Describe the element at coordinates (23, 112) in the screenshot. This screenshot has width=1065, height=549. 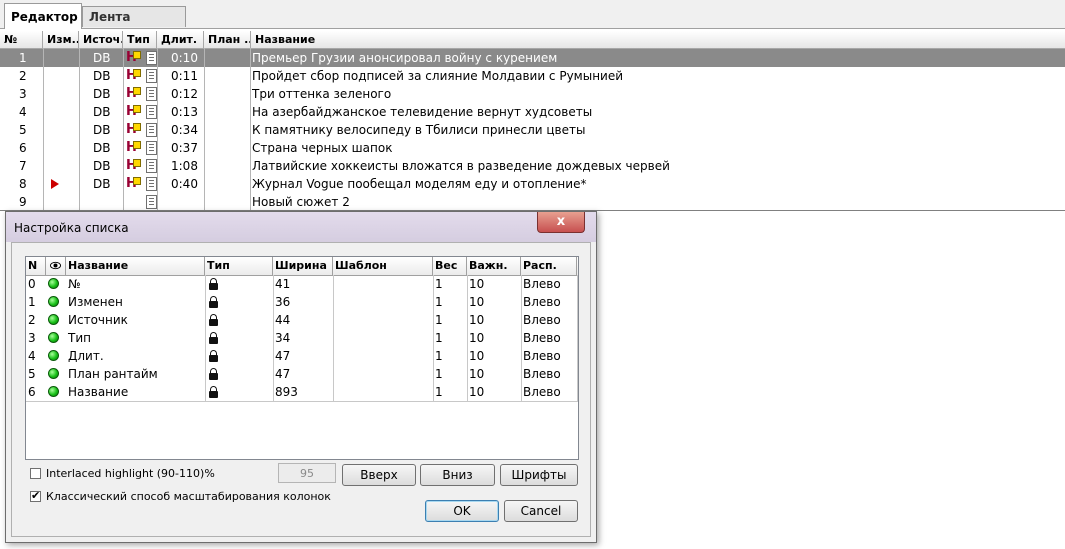
I see `news-row-num: 4` at that location.